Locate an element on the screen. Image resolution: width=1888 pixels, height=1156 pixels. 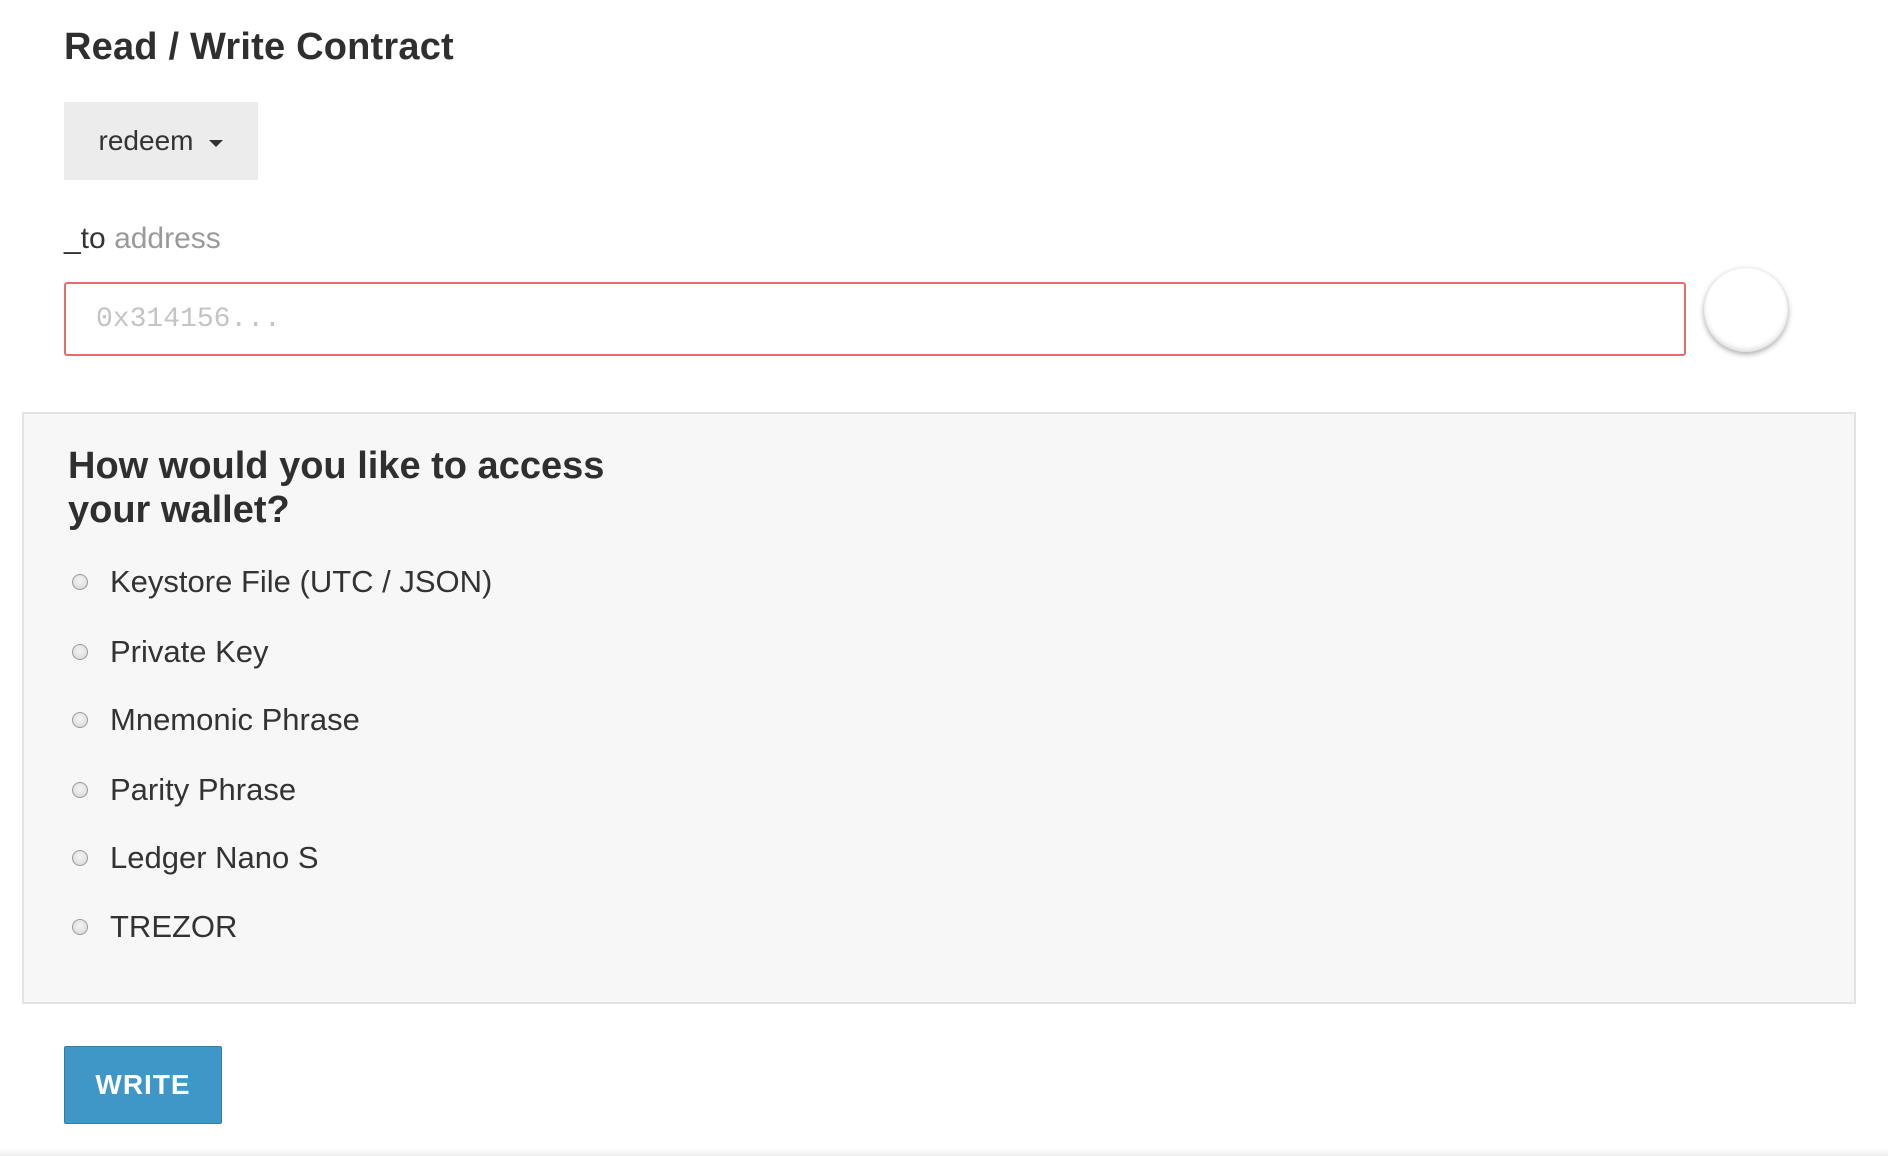
page-title: Read / Write Contract is located at coordinates (259, 47).